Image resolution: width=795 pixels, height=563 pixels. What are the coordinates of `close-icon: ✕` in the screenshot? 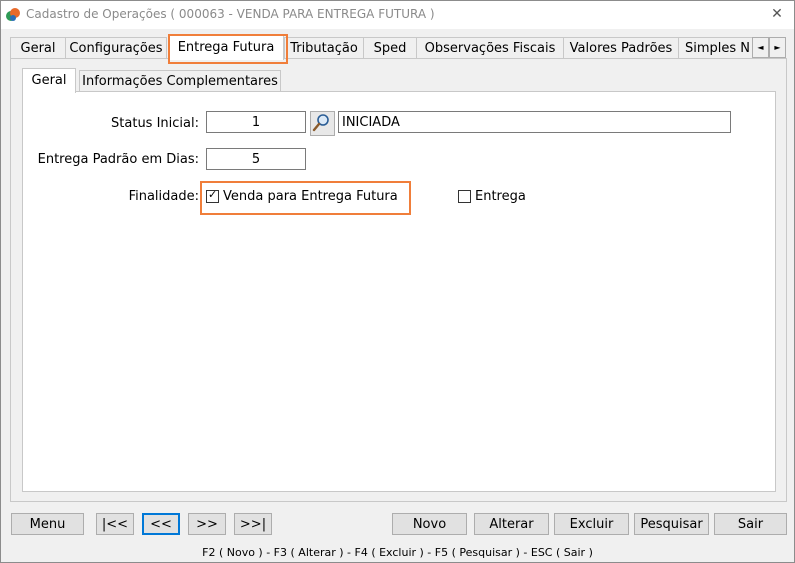 It's located at (777, 14).